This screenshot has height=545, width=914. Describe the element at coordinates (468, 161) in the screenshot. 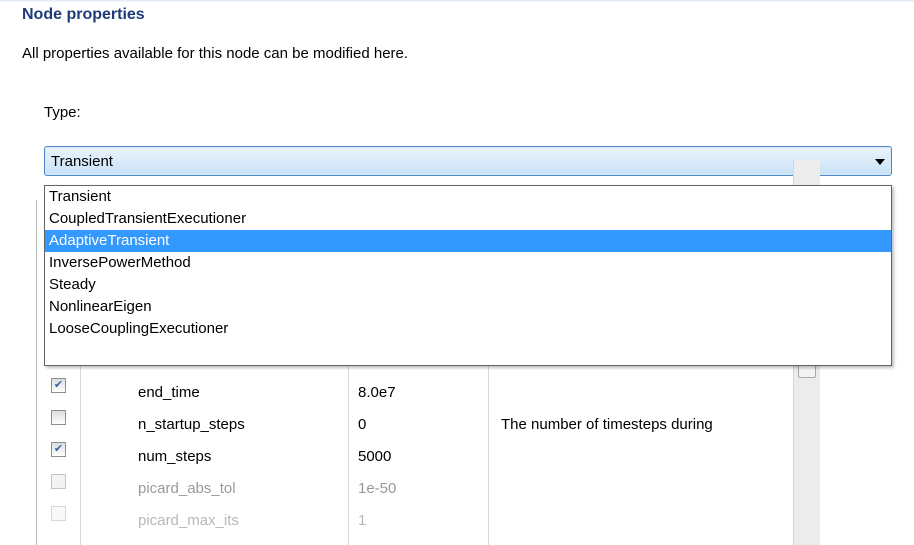

I see `type-combobox: Transient` at that location.